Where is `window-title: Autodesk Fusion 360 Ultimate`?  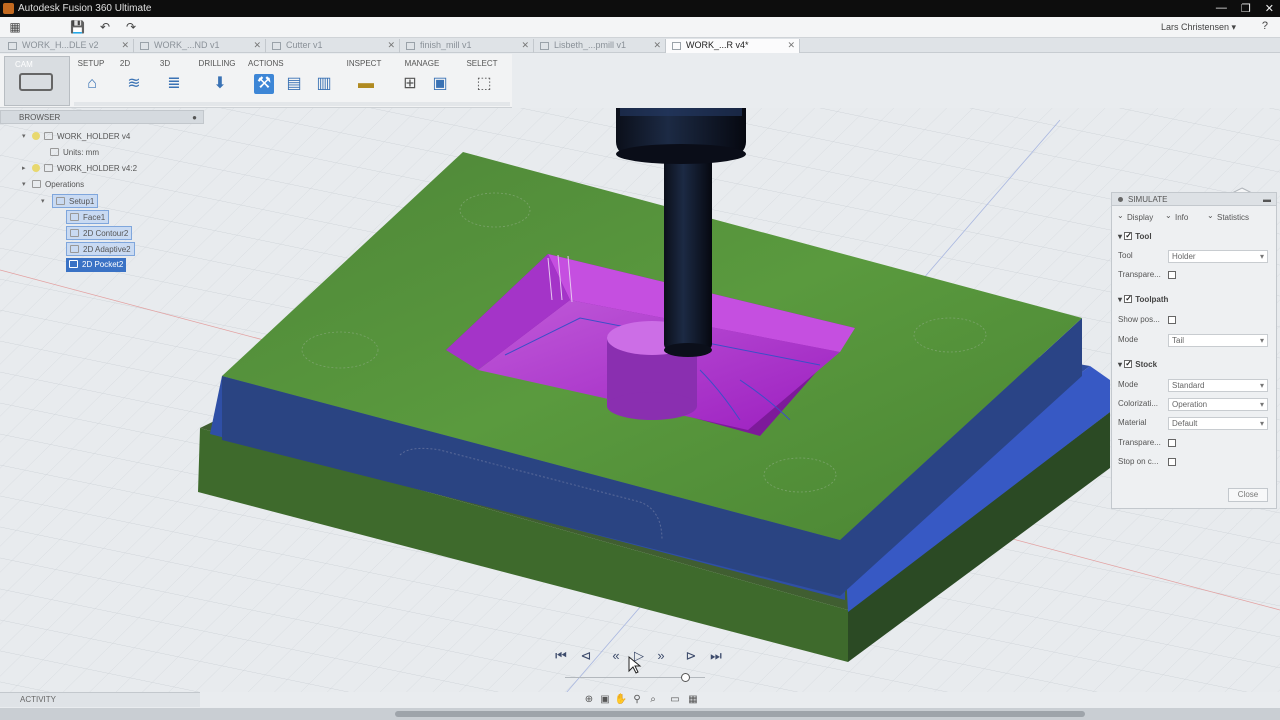
window-title: Autodesk Fusion 360 Ultimate is located at coordinates (85, 8).